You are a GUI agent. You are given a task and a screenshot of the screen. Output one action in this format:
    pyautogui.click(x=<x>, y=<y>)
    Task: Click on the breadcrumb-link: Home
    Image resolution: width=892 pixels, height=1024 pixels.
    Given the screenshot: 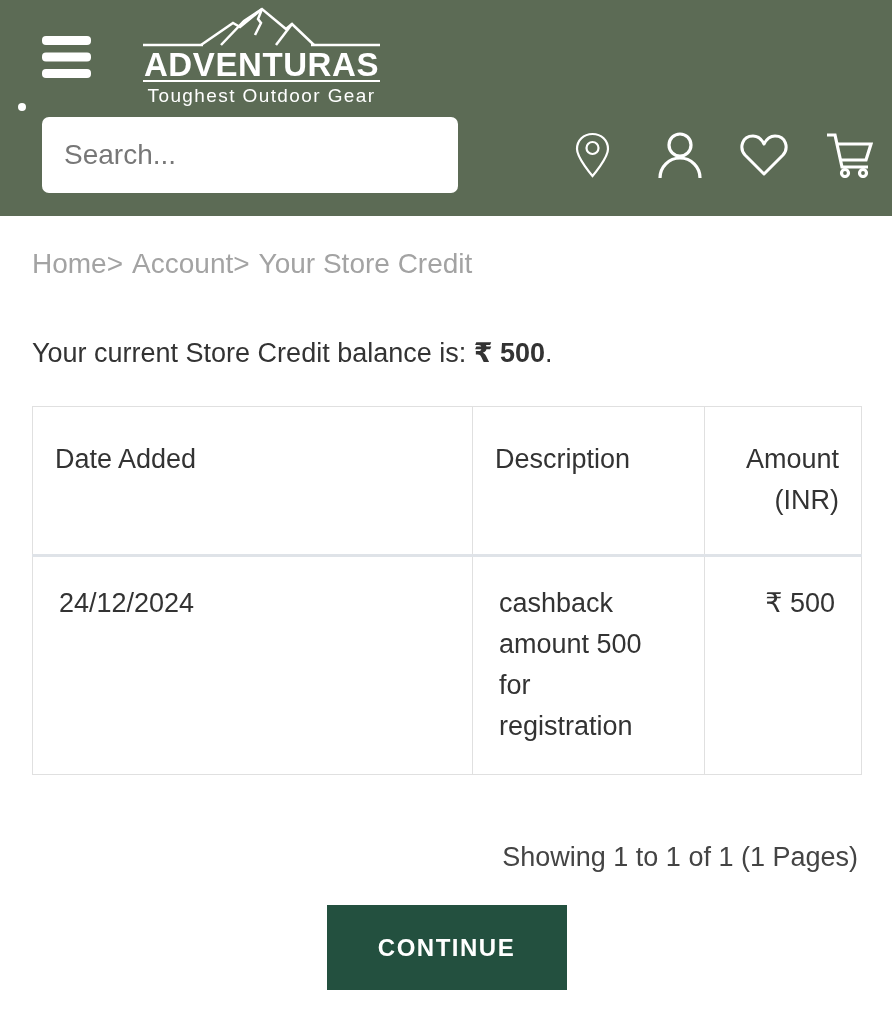 What is the action you would take?
    pyautogui.click(x=69, y=264)
    